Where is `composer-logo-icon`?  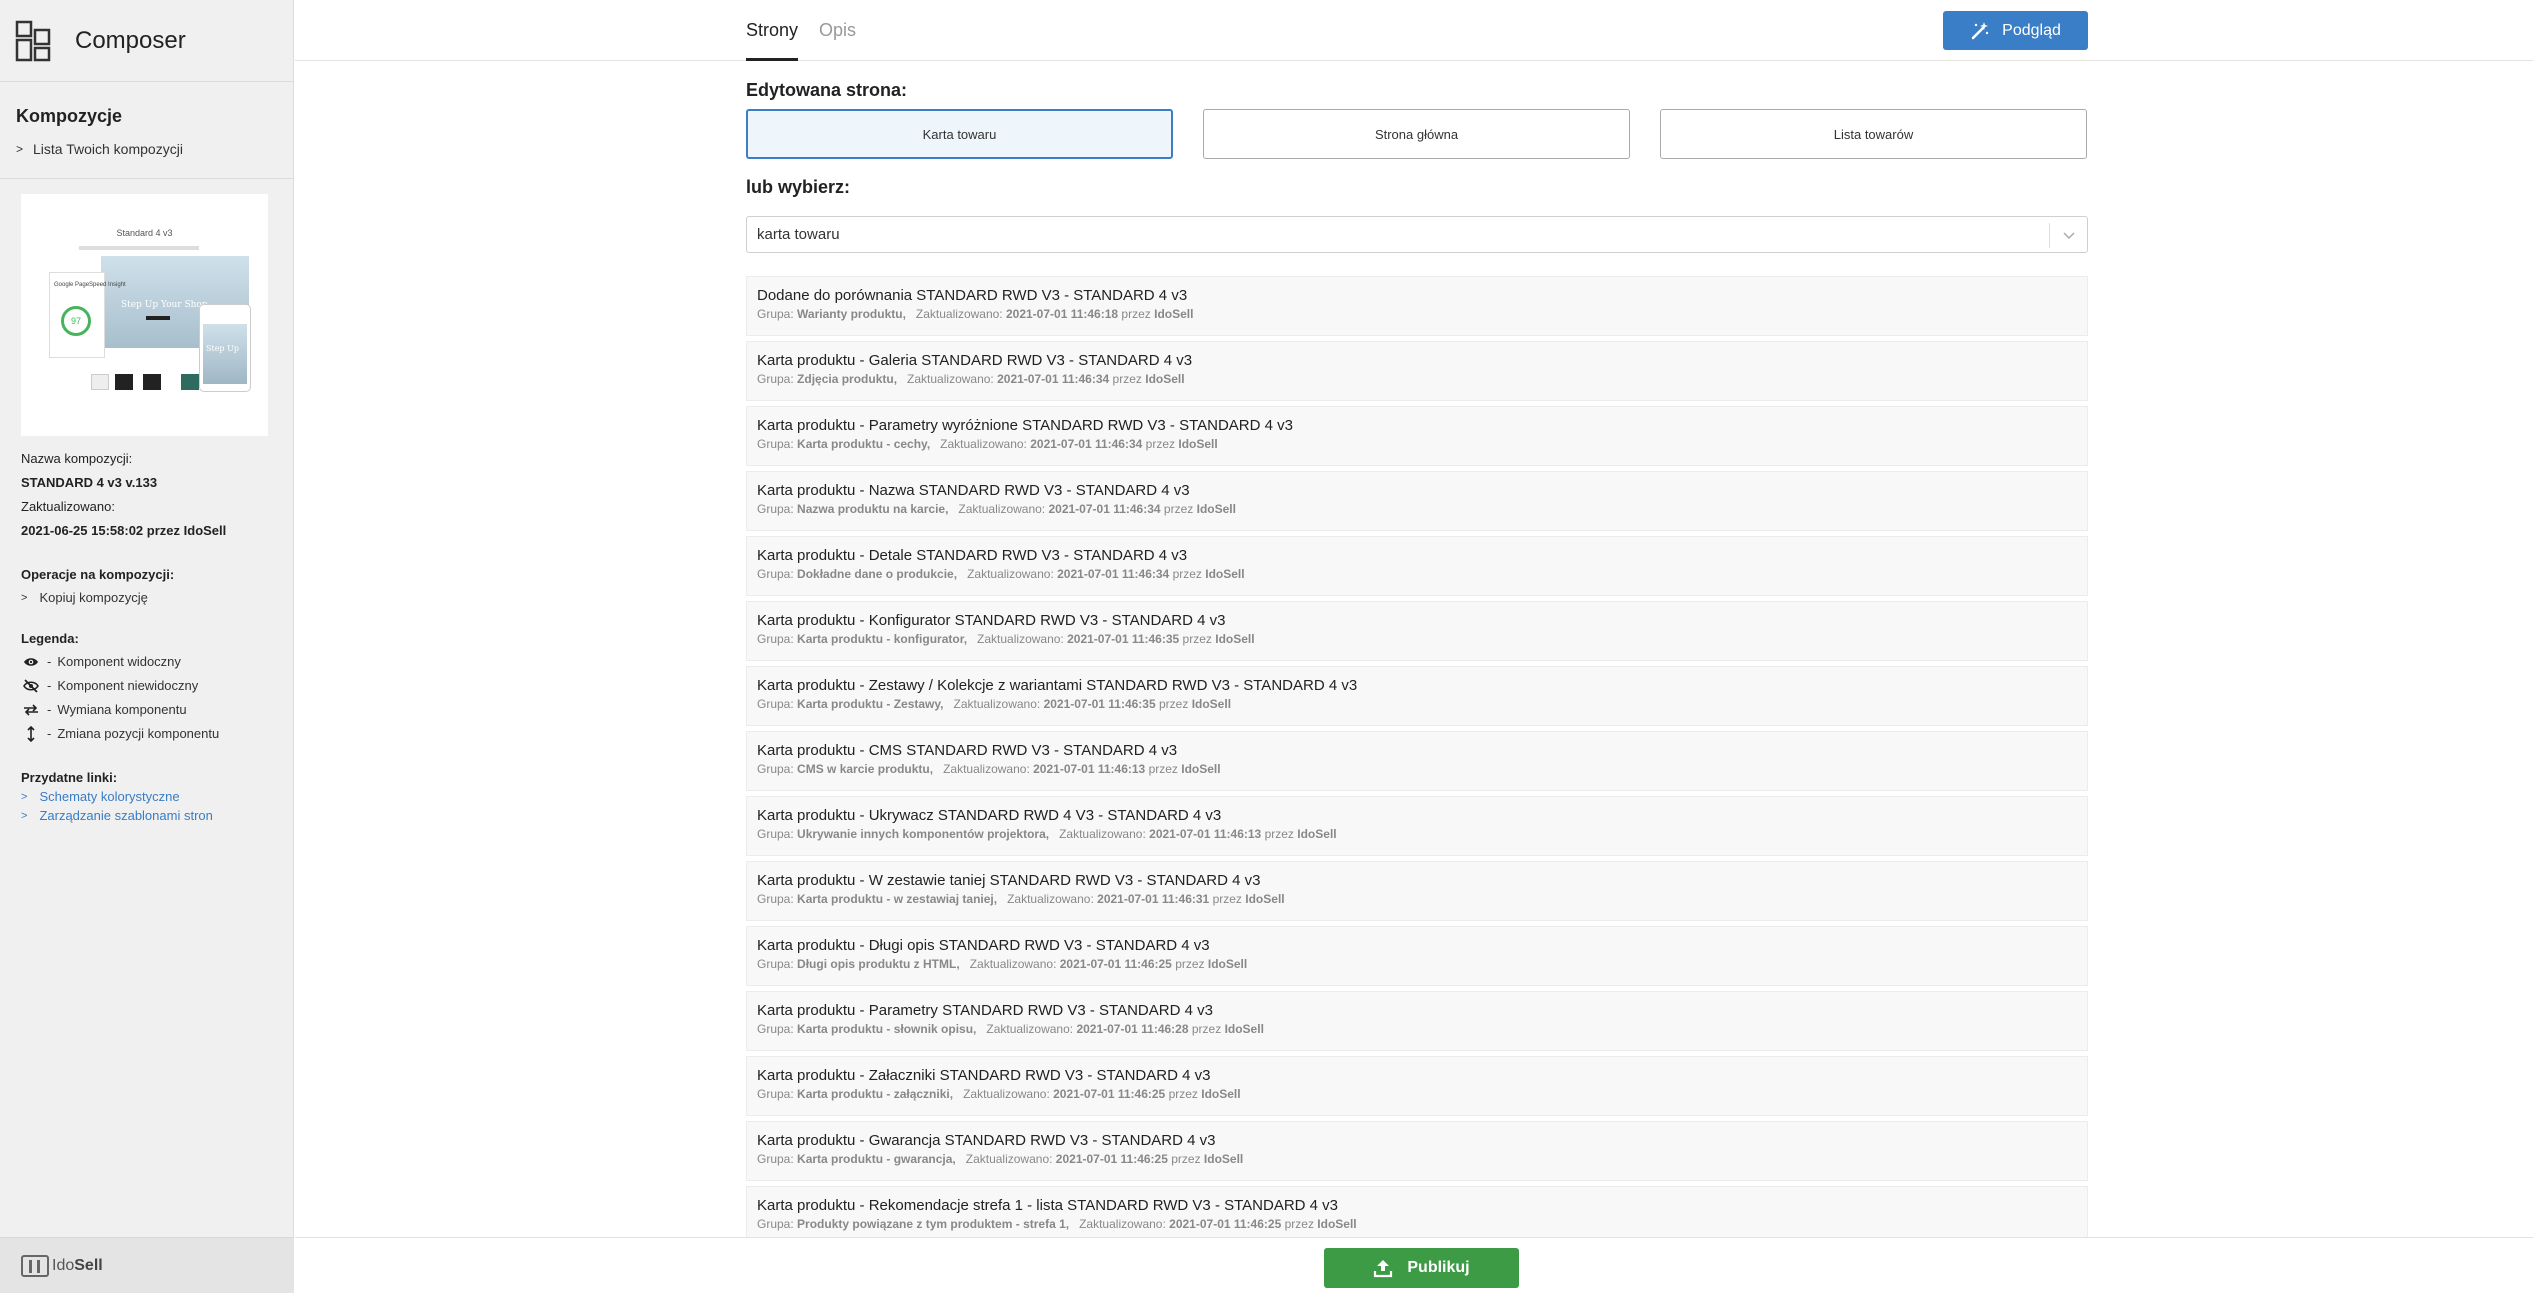
composer-logo-icon is located at coordinates (33, 40).